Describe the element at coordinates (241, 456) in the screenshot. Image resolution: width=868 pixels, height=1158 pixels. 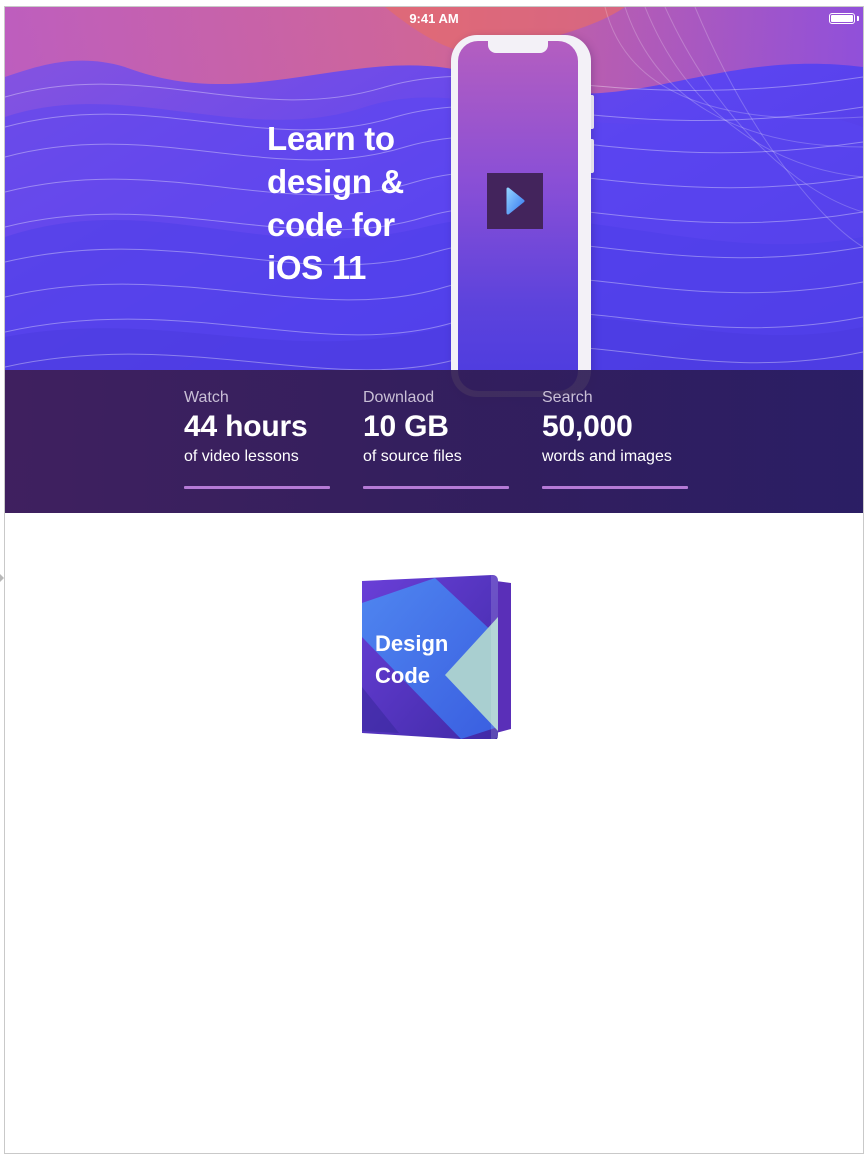
I see `stat-description: of video lessons` at that location.